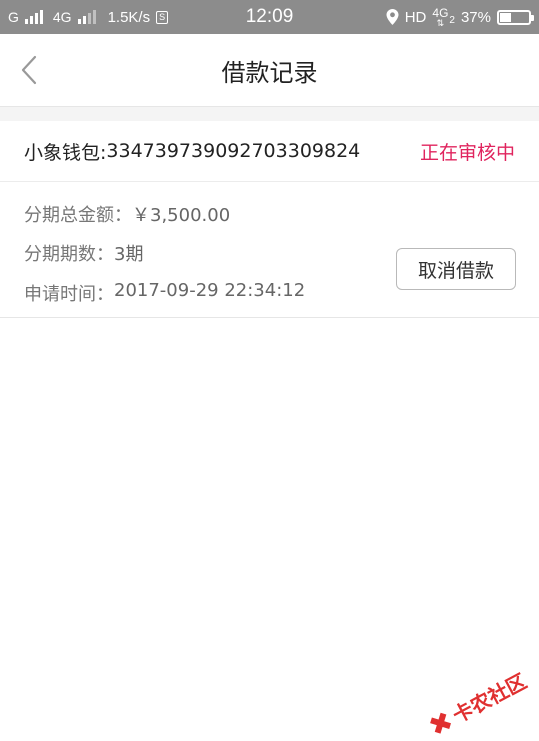 Image resolution: width=539 pixels, height=741 pixels. I want to click on watermark-text: 卡农社区, so click(489, 698).